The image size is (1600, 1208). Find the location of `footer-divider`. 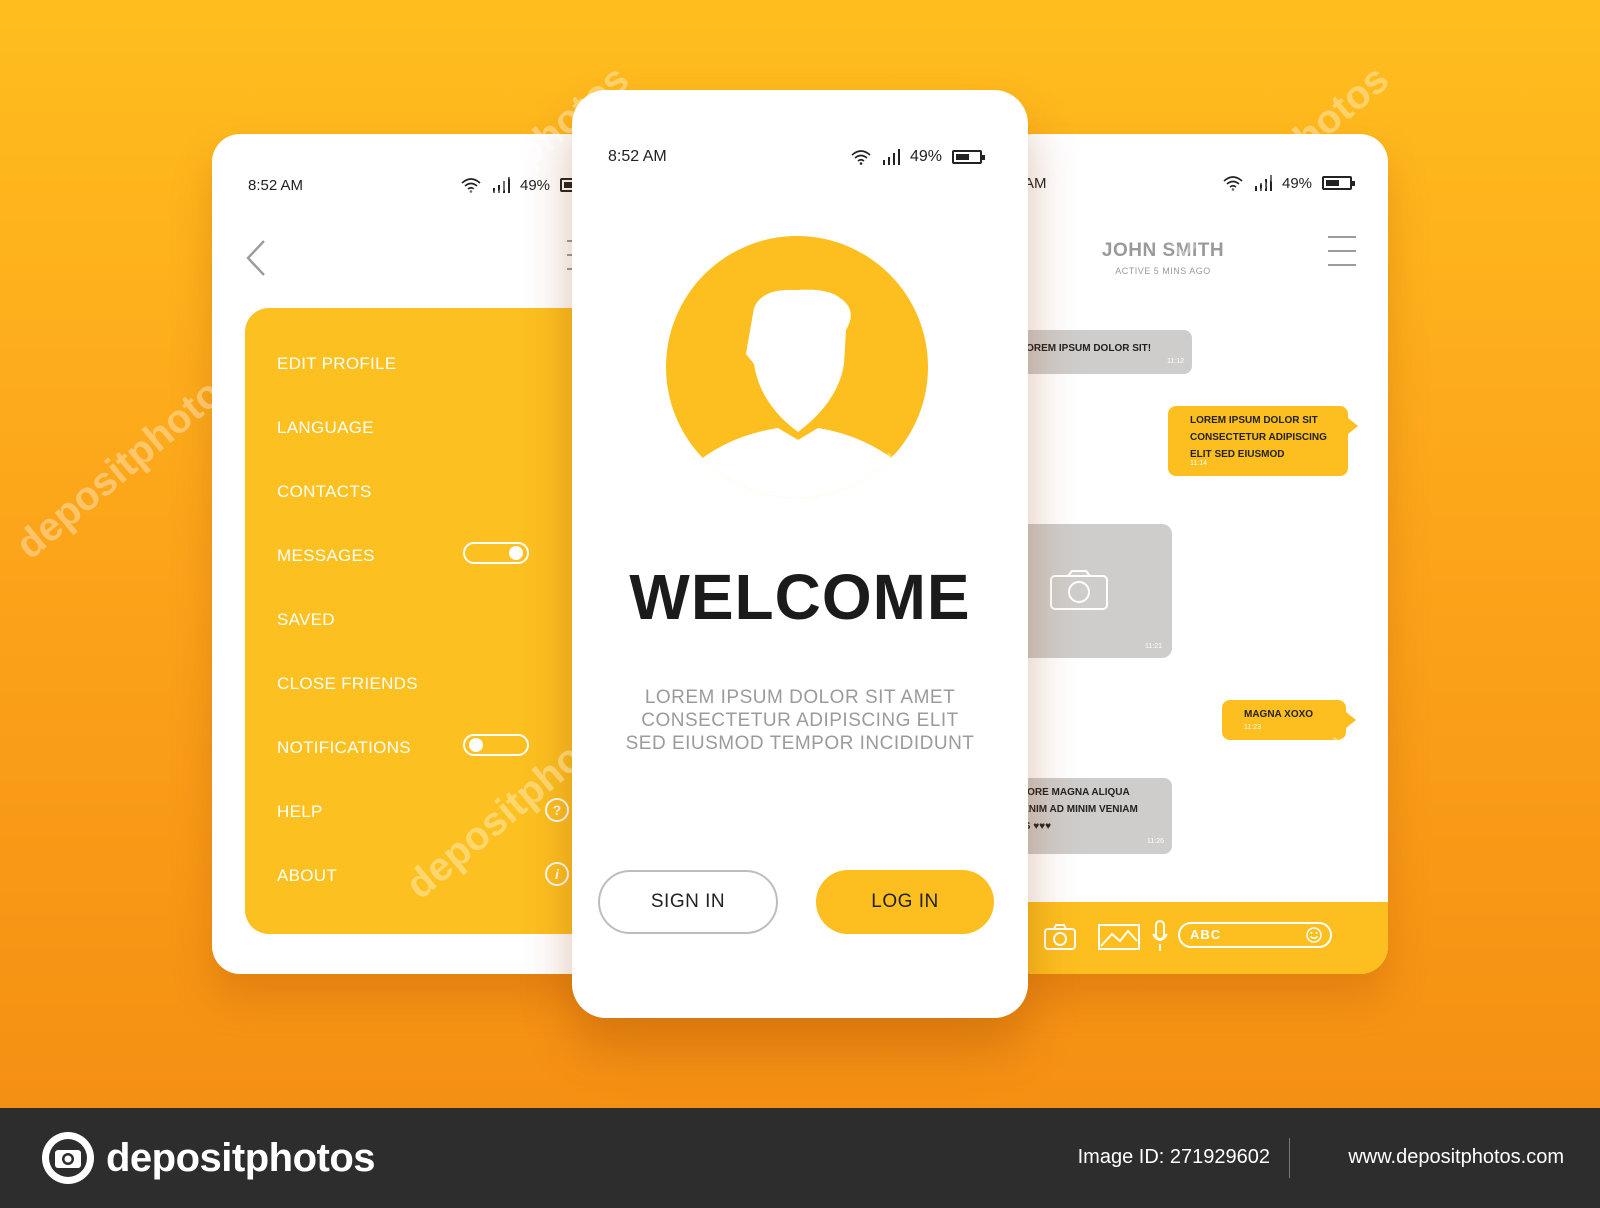

footer-divider is located at coordinates (1289, 1158).